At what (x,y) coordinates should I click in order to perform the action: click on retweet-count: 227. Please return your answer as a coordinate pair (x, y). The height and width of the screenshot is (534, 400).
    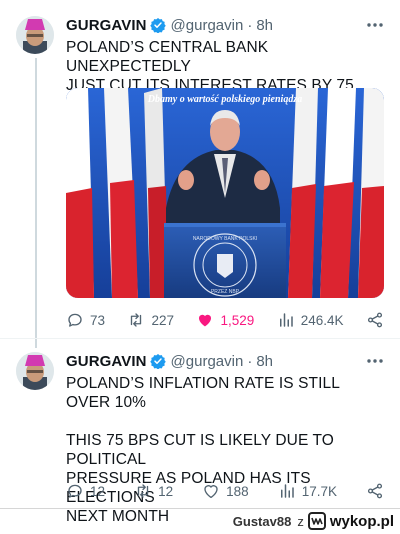
    Looking at the image, I should click on (163, 320).